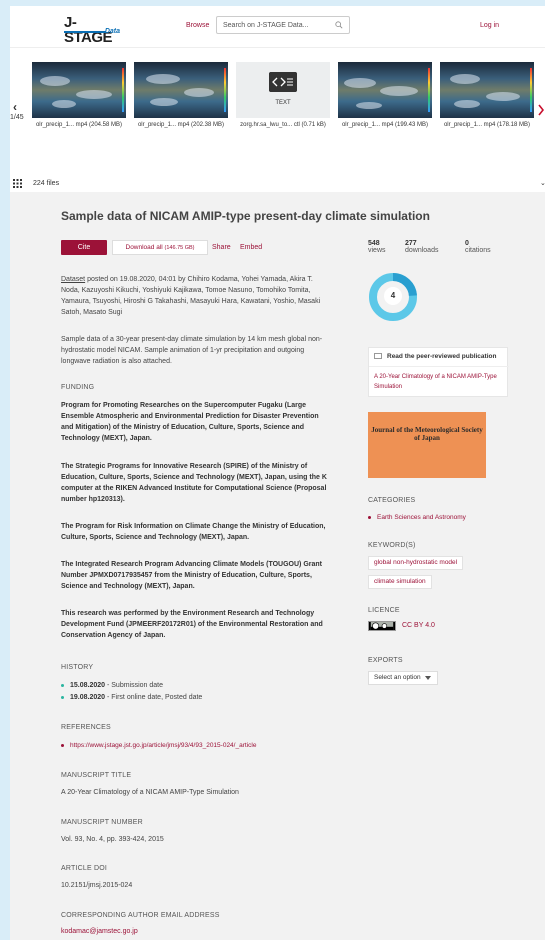  I want to click on licence-heading: LICENCE, so click(384, 610).